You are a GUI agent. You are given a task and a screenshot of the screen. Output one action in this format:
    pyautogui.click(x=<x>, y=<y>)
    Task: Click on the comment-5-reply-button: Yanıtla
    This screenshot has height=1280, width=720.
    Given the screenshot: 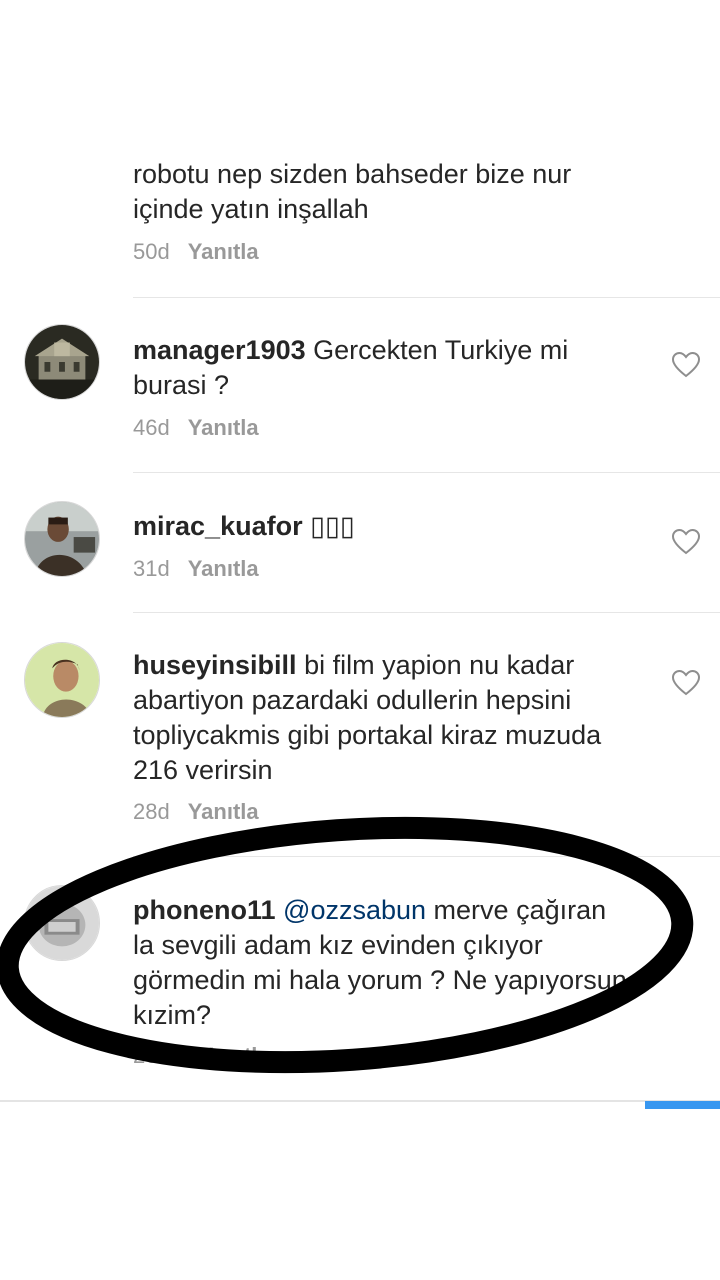 What is the action you would take?
    pyautogui.click(x=234, y=1055)
    